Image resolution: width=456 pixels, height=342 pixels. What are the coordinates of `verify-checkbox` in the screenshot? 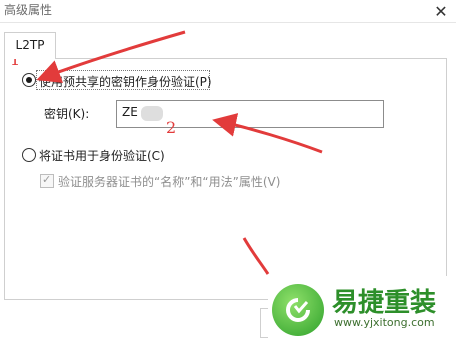 It's located at (47, 180).